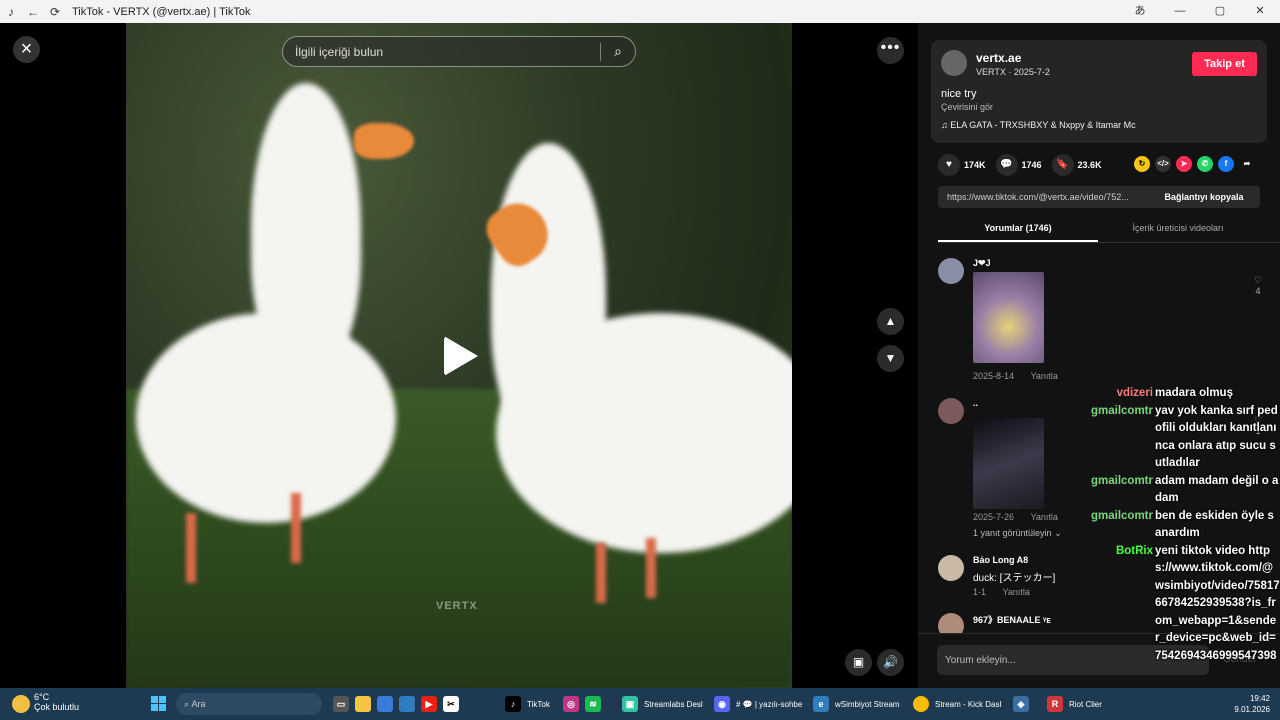  What do you see at coordinates (722, 704) in the screenshot?
I see `discord-icon: ◉` at bounding box center [722, 704].